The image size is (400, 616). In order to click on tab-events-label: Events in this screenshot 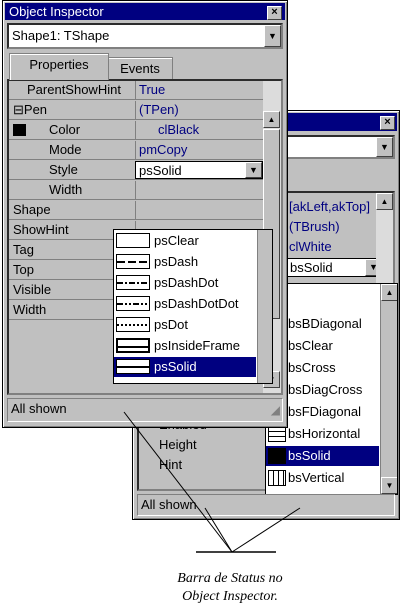, I will do `click(140, 68)`.